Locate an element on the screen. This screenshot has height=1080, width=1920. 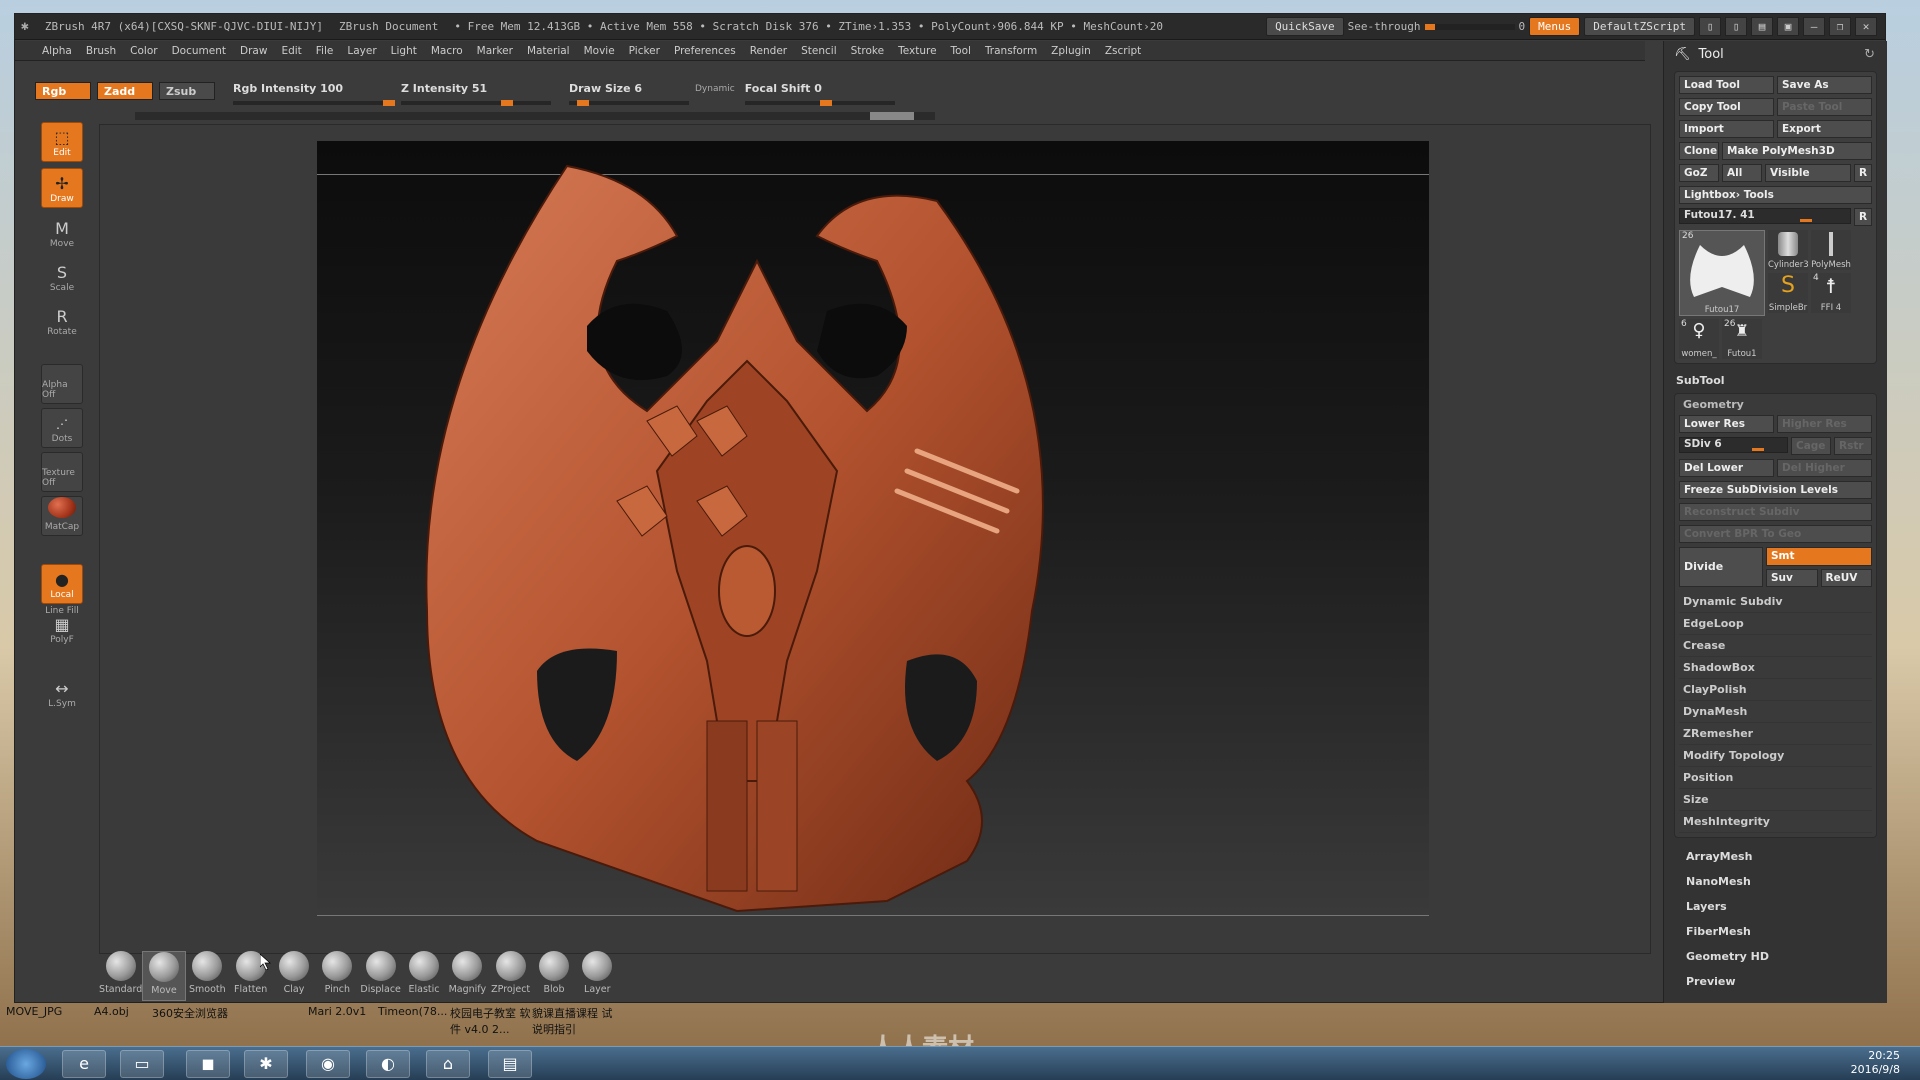
copy-tool-button: Copy Tool is located at coordinates (1726, 107).